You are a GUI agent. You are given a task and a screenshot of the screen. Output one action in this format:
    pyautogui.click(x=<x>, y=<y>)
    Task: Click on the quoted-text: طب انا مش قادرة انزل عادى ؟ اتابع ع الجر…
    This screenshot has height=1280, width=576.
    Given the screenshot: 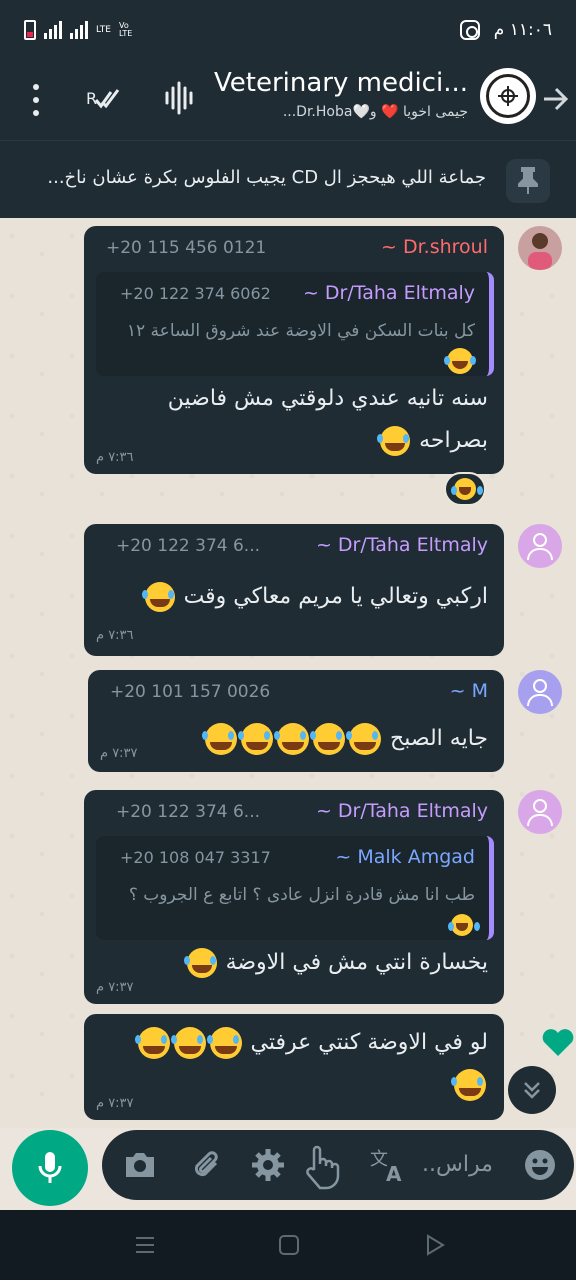 What is the action you would take?
    pyautogui.click(x=292, y=910)
    